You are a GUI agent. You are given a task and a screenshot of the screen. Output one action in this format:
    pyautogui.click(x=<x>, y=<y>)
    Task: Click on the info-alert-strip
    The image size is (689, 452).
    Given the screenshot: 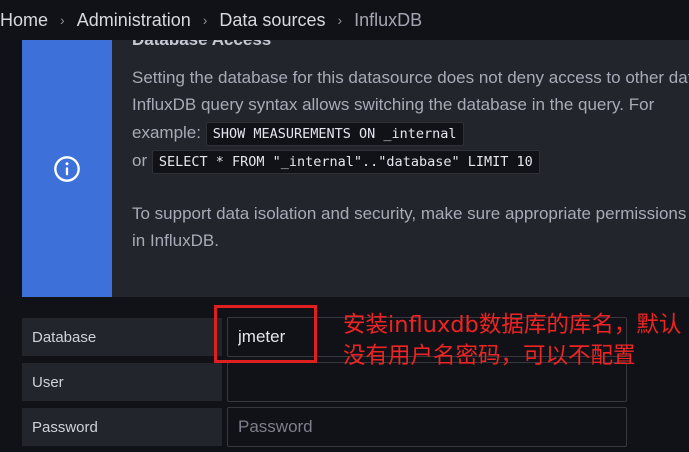 What is the action you would take?
    pyautogui.click(x=67, y=168)
    